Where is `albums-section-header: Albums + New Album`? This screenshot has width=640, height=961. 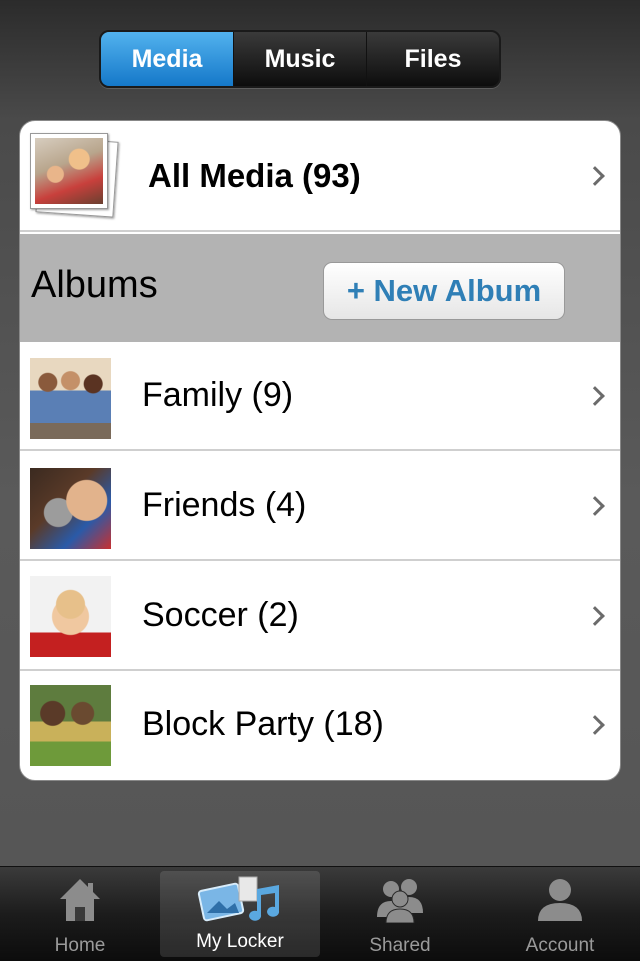 albums-section-header: Albums + New Album is located at coordinates (320, 288).